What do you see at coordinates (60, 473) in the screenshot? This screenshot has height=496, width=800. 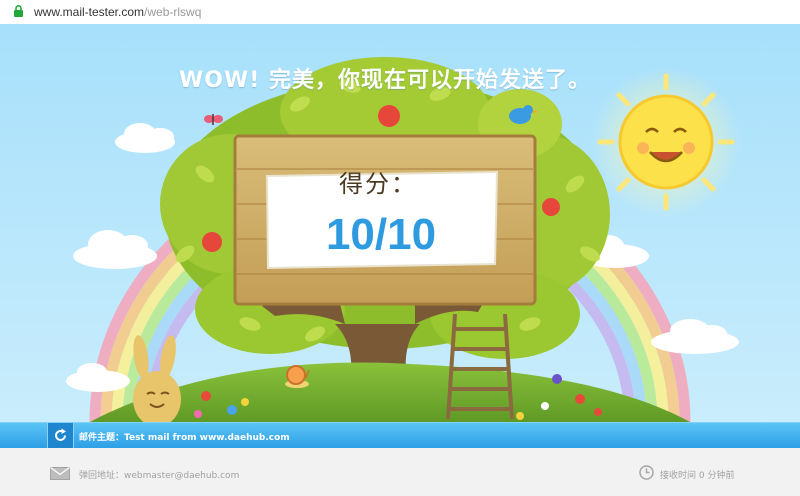 I see `mail-icon` at bounding box center [60, 473].